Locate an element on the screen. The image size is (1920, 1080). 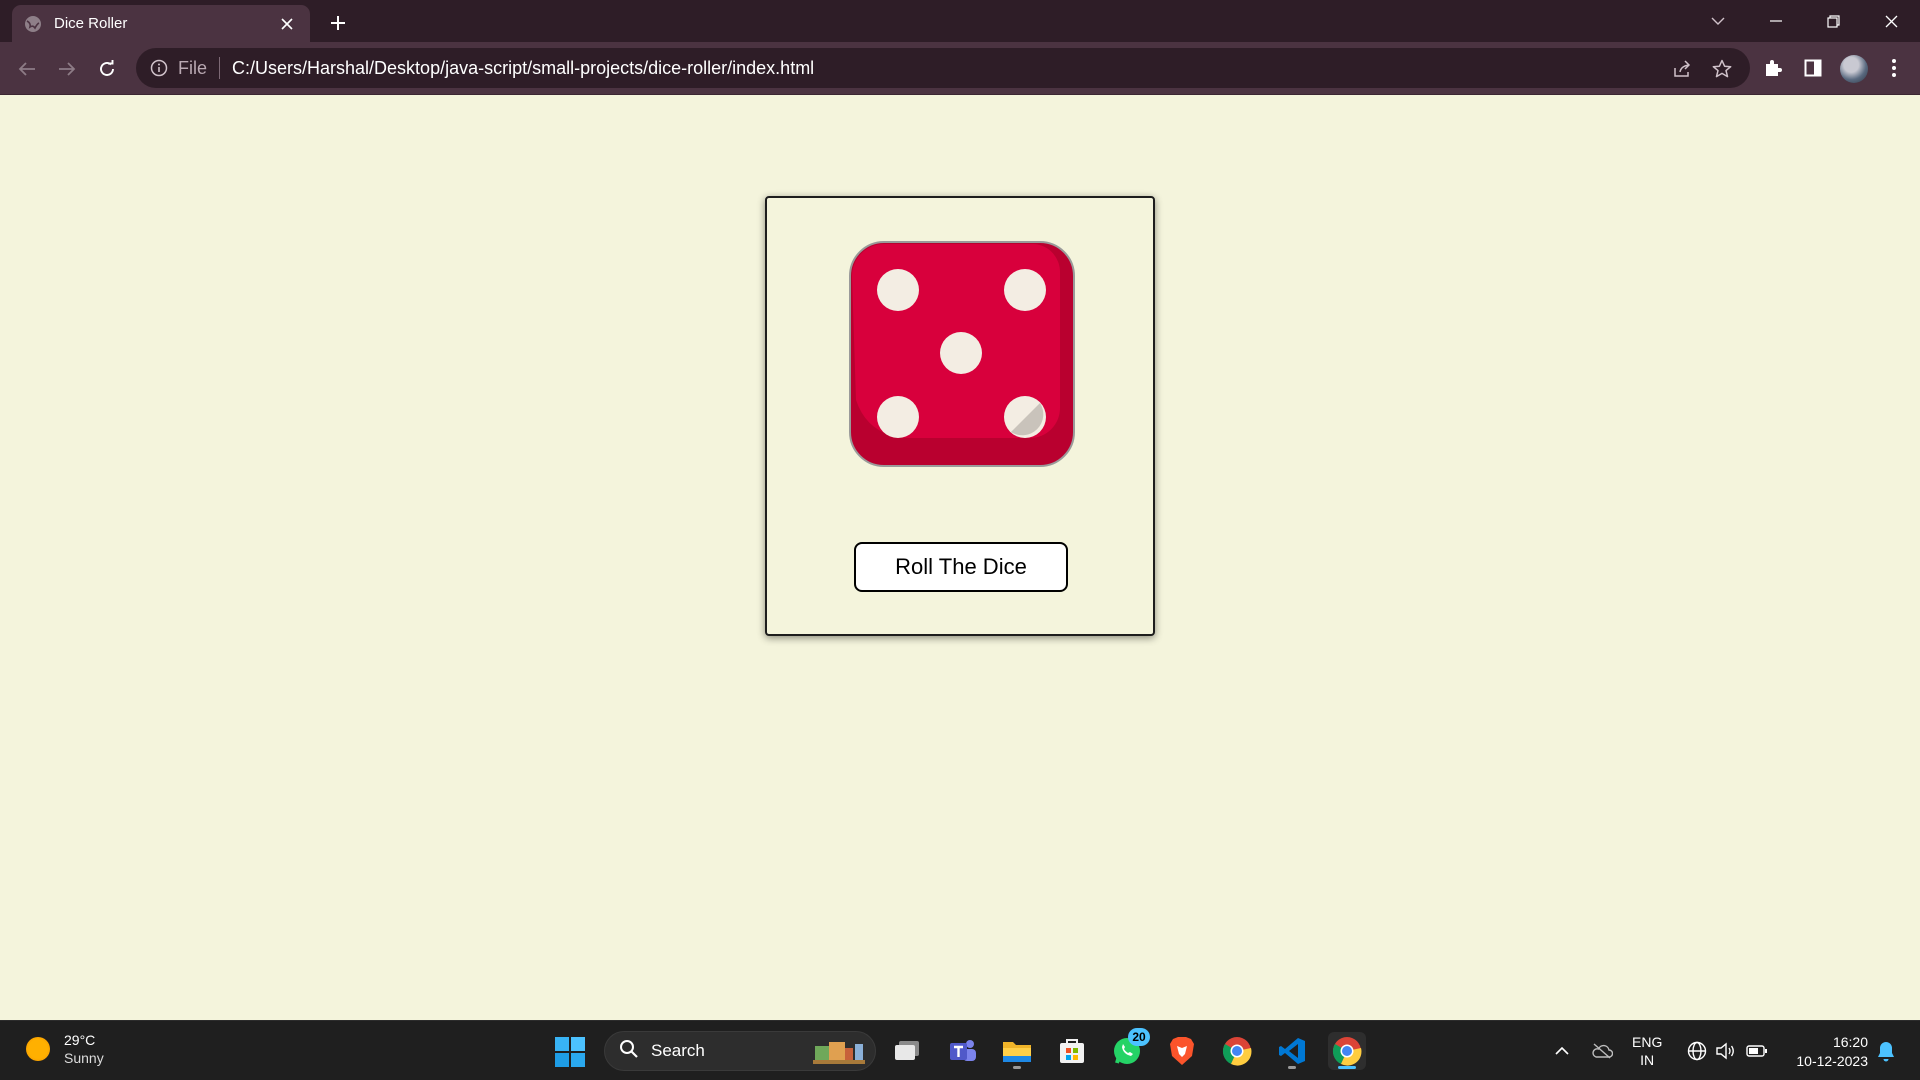
windows-start-icon is located at coordinates (570, 1052).